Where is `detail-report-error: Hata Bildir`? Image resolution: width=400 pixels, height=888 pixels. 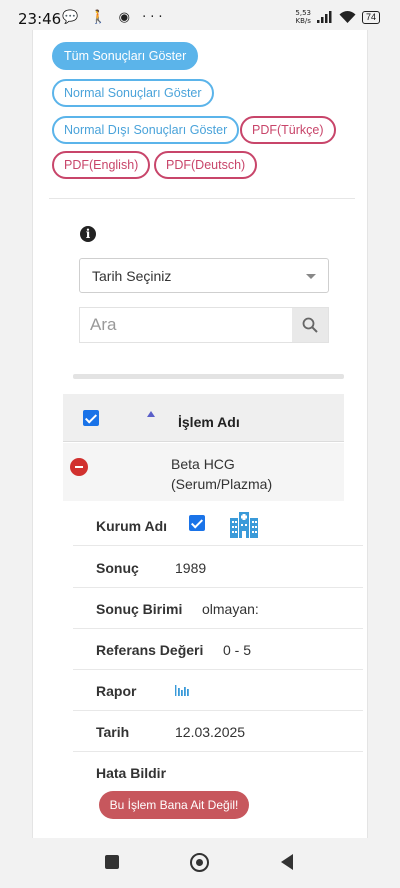 detail-report-error: Hata Bildir is located at coordinates (218, 772).